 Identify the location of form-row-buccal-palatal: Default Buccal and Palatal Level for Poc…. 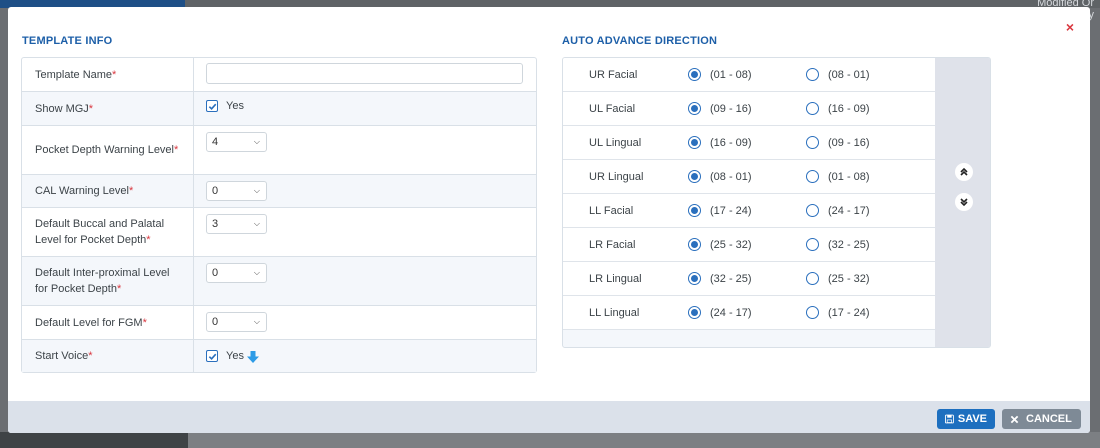
(279, 232).